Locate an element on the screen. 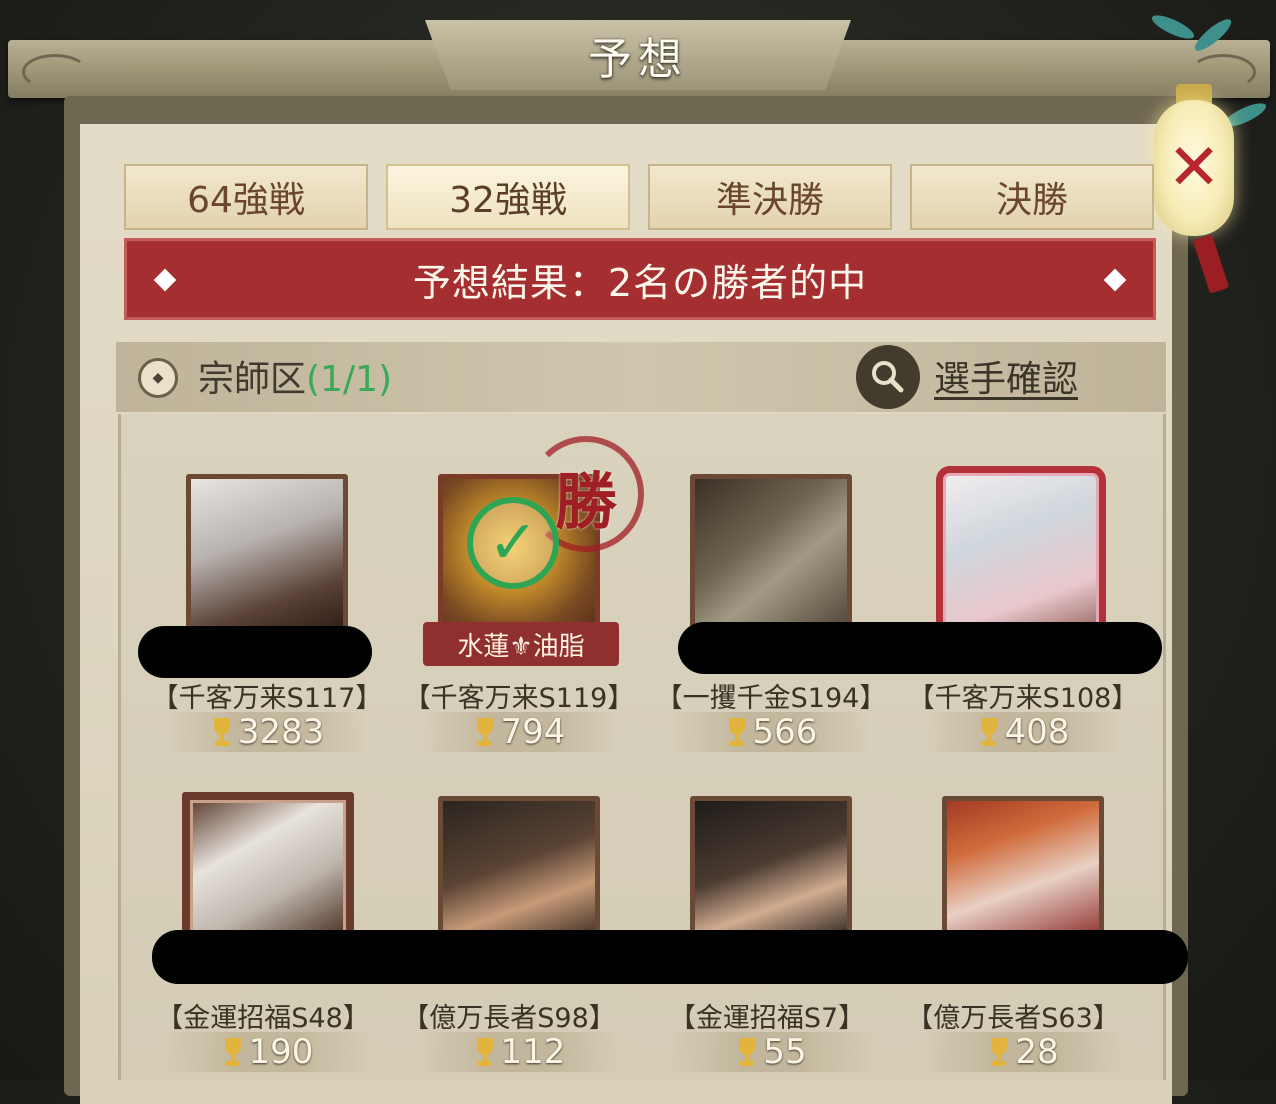 The image size is (1276, 1104). section-label: 宗師区 is located at coordinates (252, 379).